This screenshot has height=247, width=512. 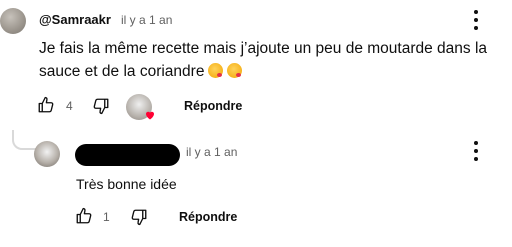 I want to click on redacted-author, so click(x=127, y=155).